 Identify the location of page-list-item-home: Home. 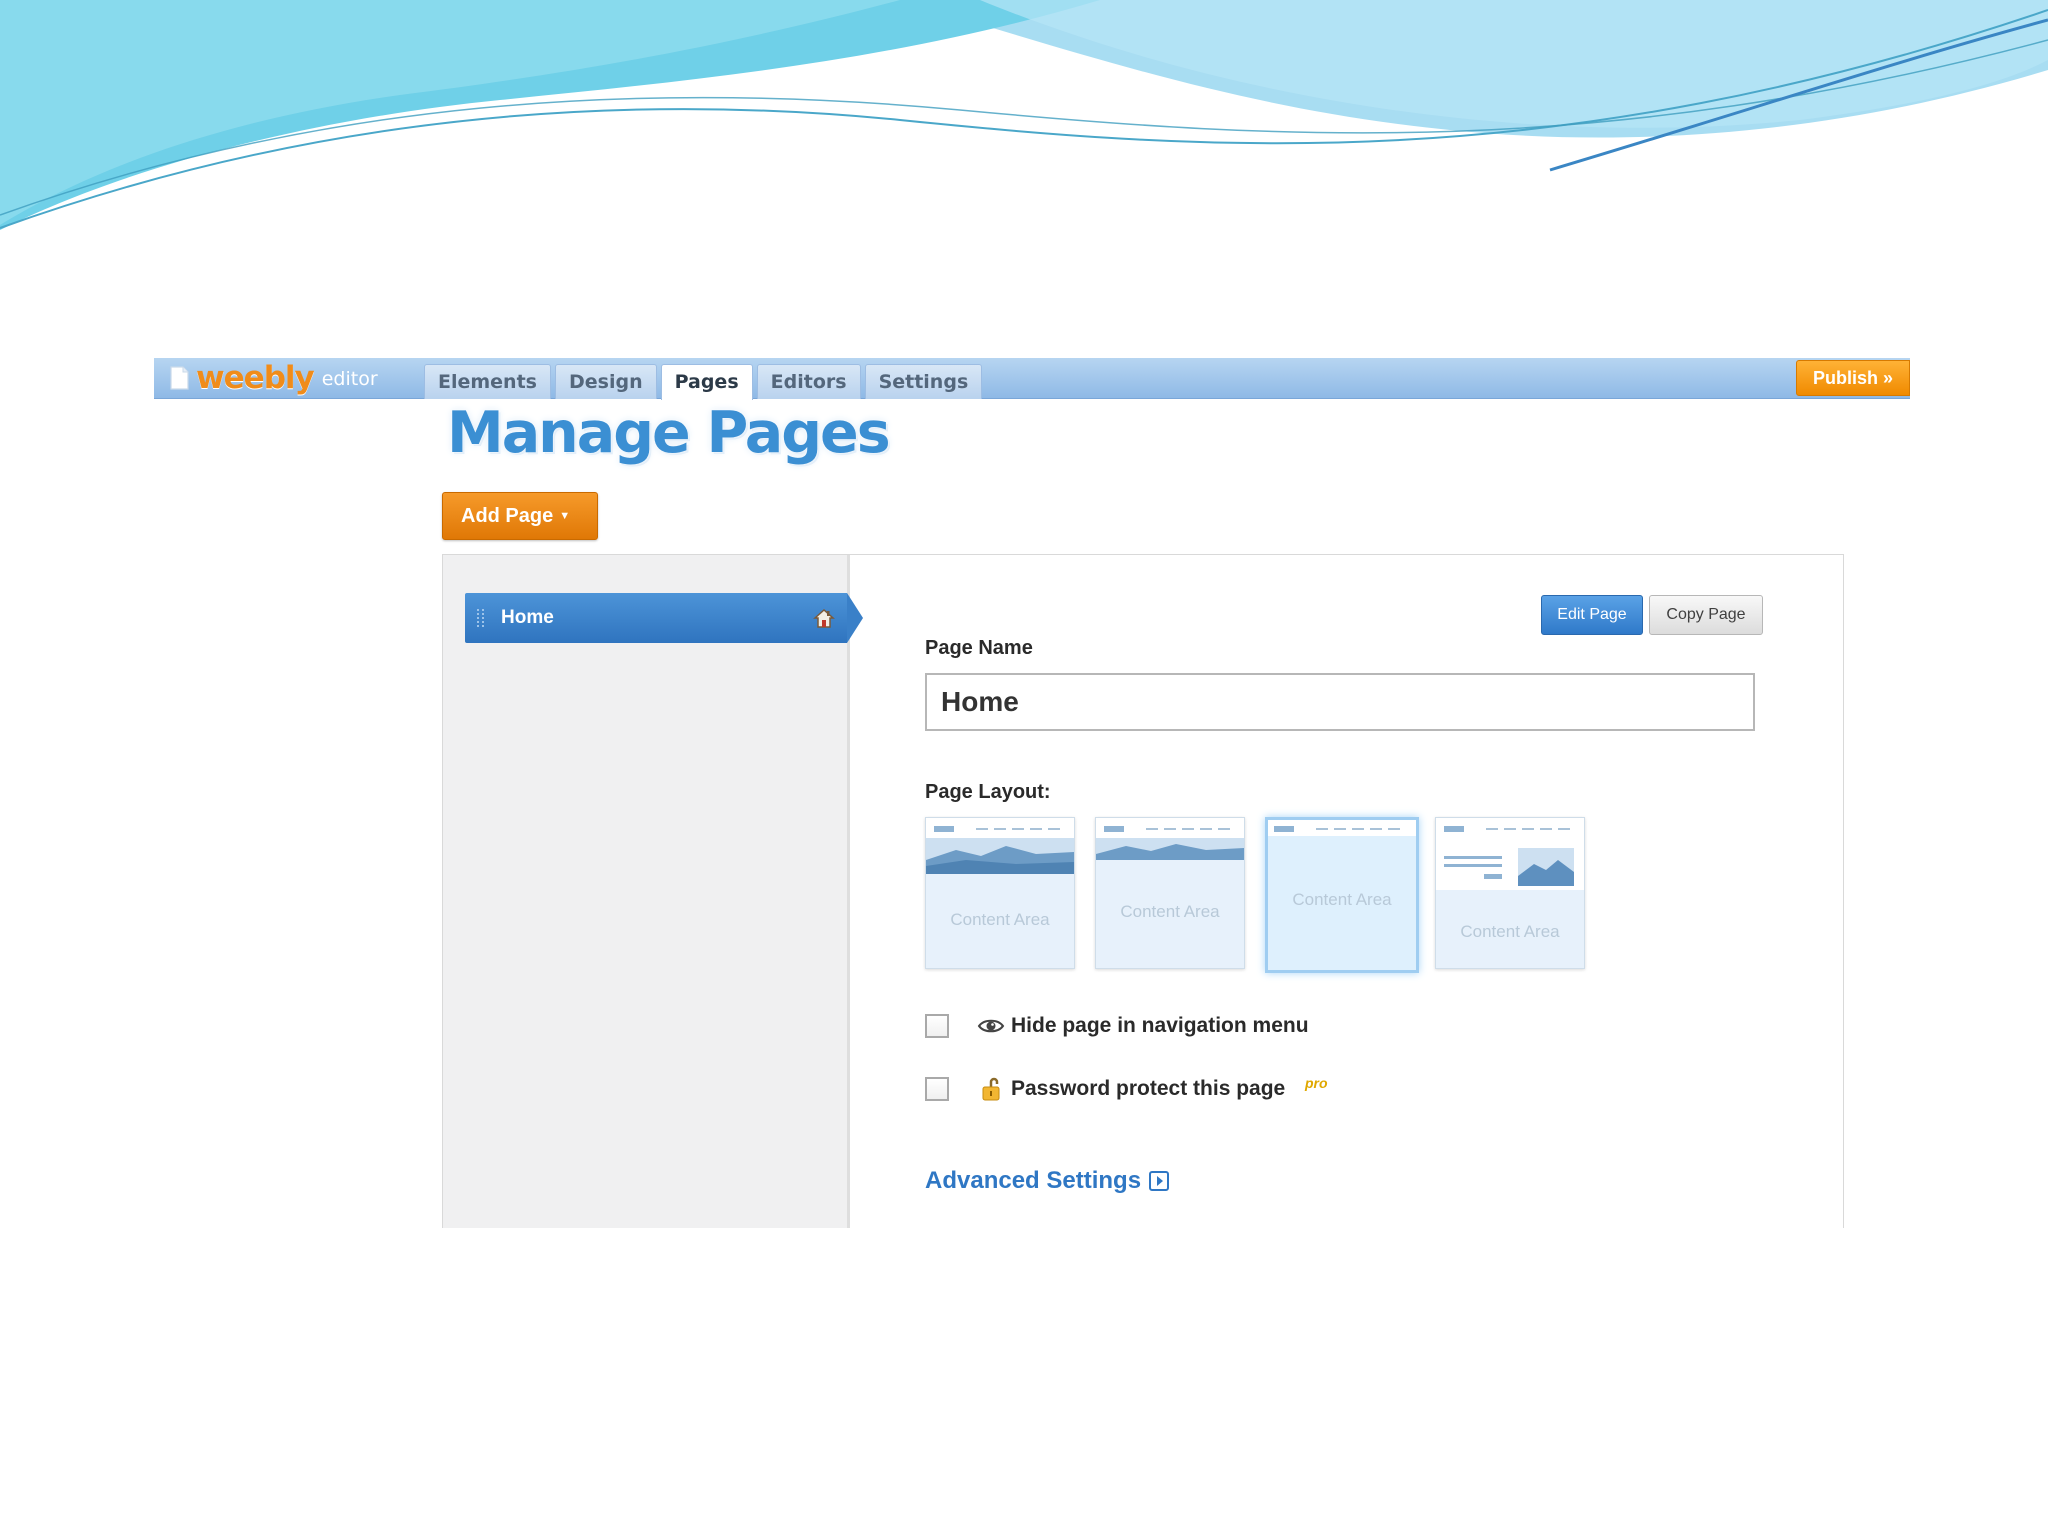
(664, 618).